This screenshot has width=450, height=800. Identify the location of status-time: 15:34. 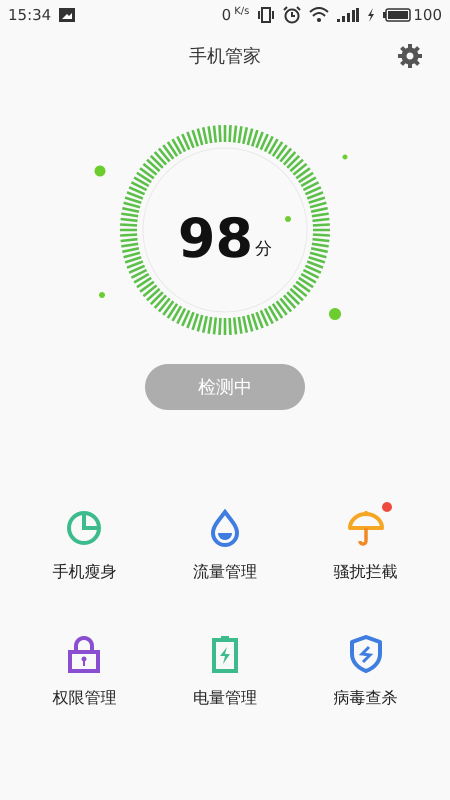
(30, 15).